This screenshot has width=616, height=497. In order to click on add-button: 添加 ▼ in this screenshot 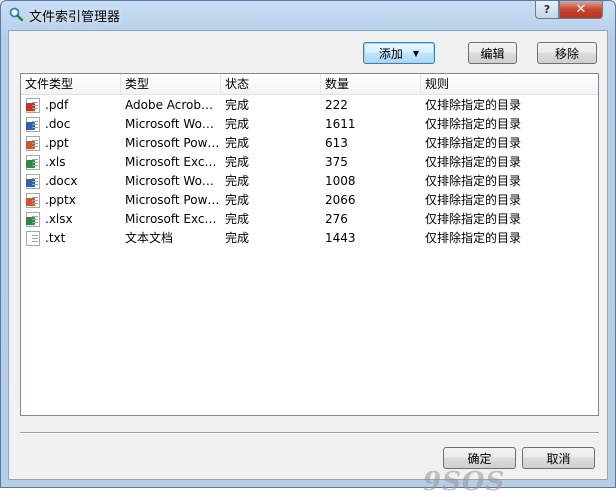, I will do `click(399, 53)`.